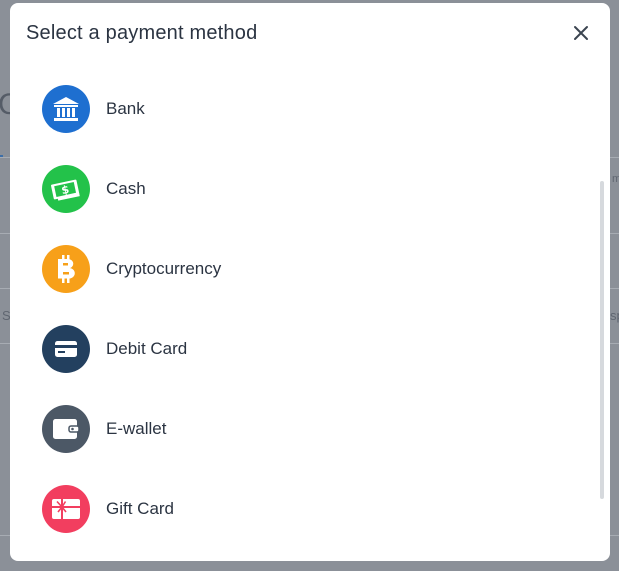 The width and height of the screenshot is (619, 571). Describe the element at coordinates (300, 349) in the screenshot. I see `payment-option-debit-card: Debit Card` at that location.